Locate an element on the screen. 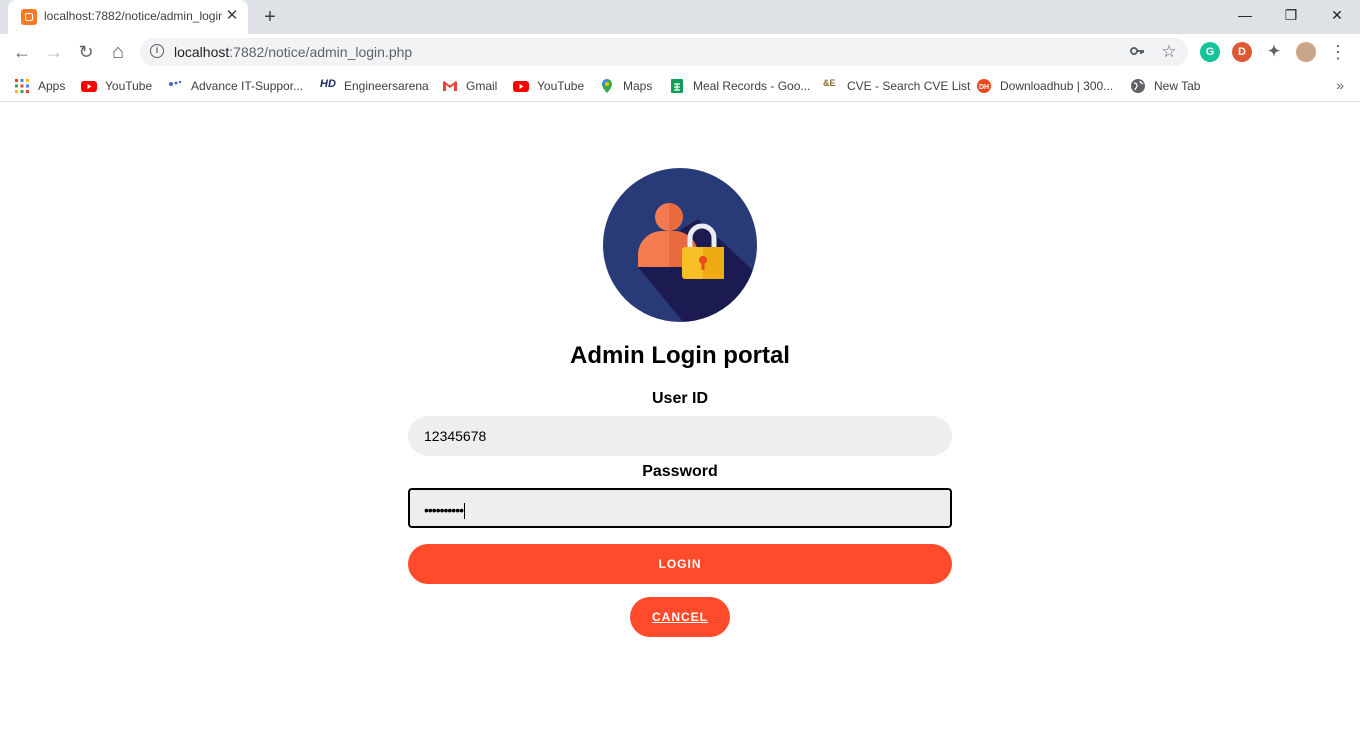 The width and height of the screenshot is (1360, 738). bookmark-engineersarena: HD Engineersarena is located at coordinates (374, 86).